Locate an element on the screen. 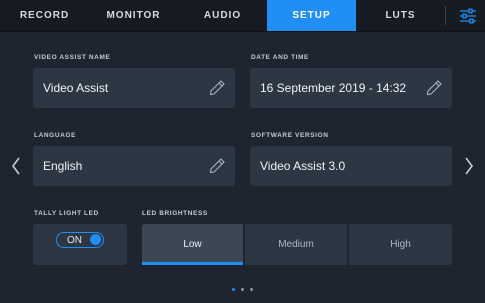  chevron-right-icon is located at coordinates (469, 166).